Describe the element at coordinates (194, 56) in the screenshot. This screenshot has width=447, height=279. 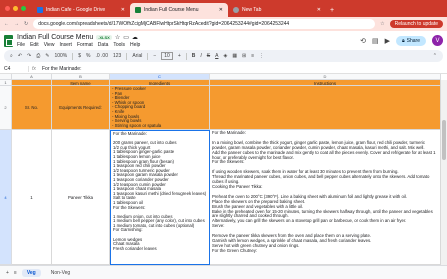
I see `bold-button: B` at that location.